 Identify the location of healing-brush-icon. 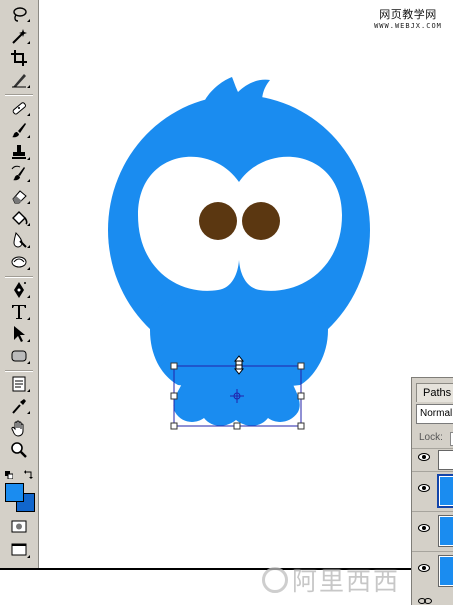
(19, 108).